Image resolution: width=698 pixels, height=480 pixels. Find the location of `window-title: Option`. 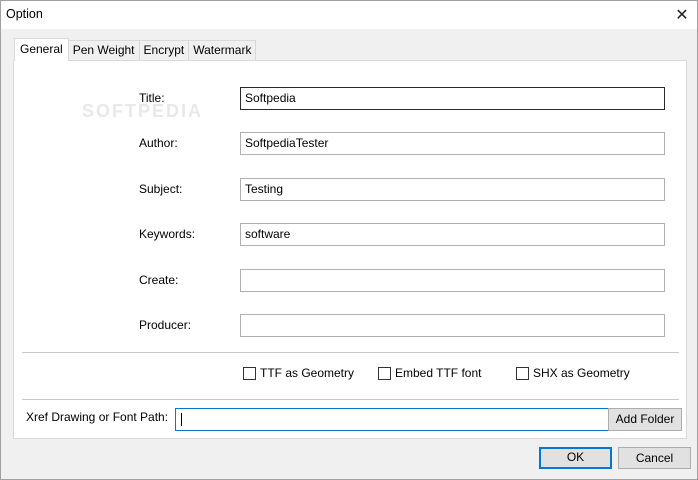

window-title: Option is located at coordinates (24, 14).